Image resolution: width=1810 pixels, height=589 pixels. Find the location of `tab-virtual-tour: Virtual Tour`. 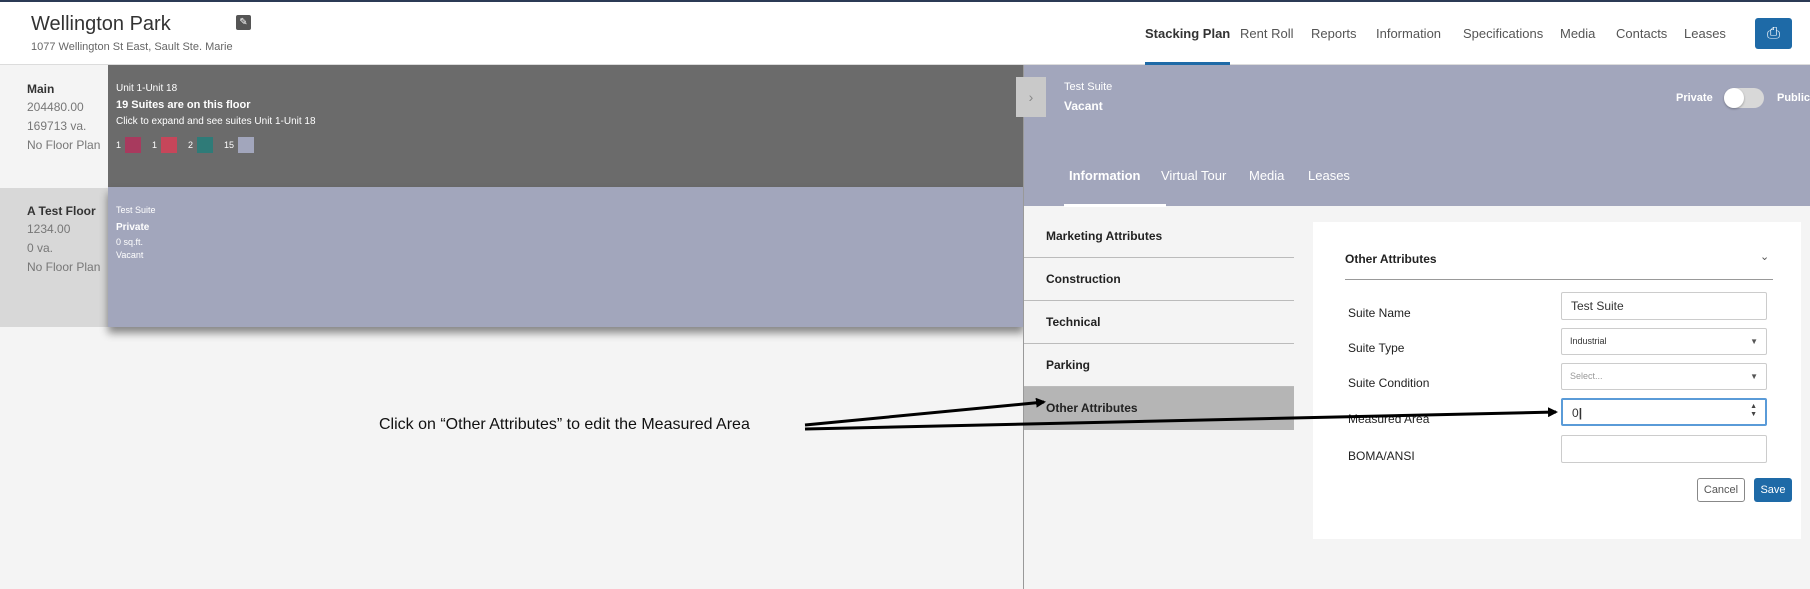

tab-virtual-tour: Virtual Tour is located at coordinates (1193, 175).